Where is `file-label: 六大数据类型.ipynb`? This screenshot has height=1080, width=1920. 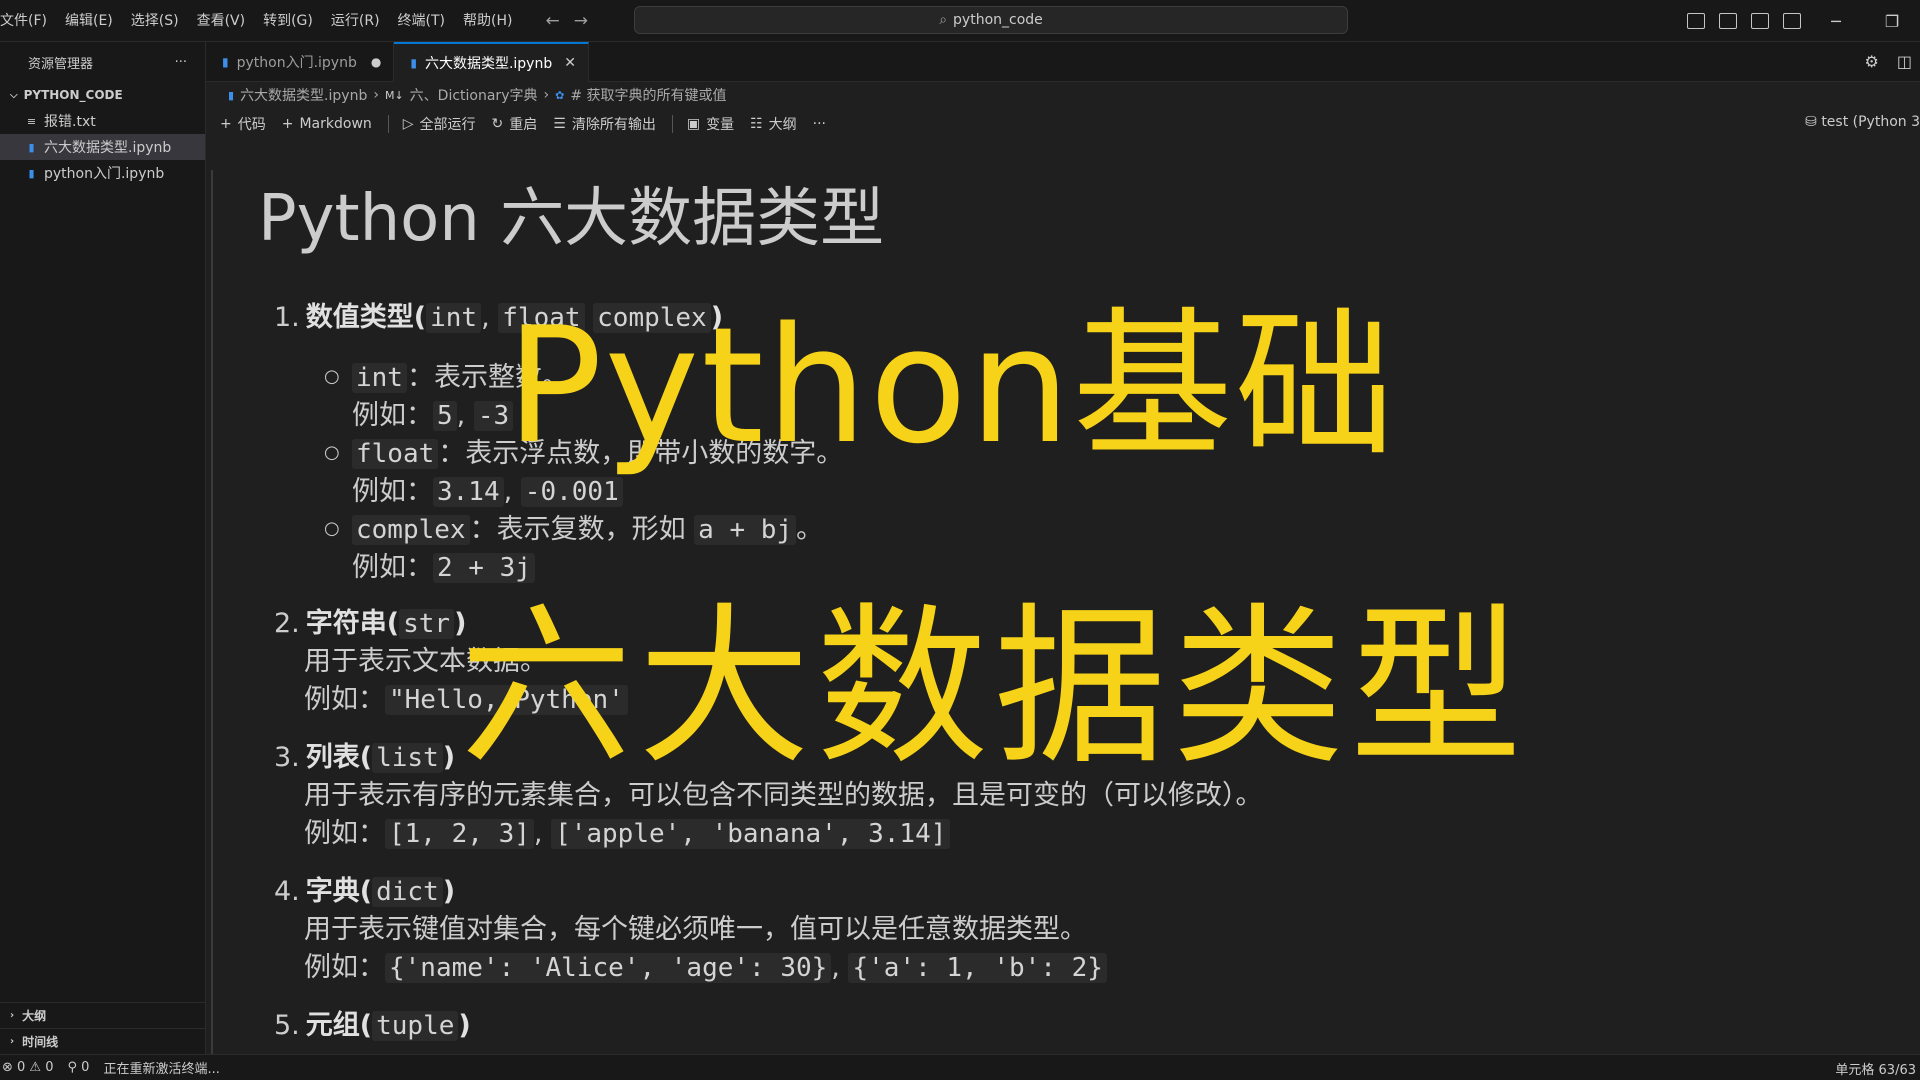
file-label: 六大数据类型.ipynb is located at coordinates (108, 148).